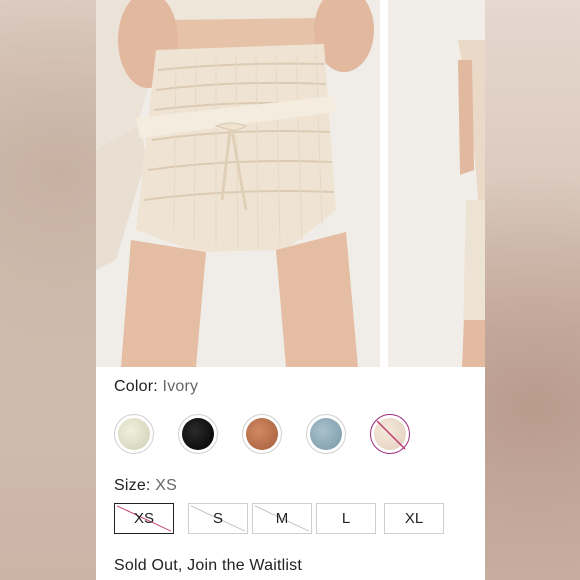 Image resolution: width=580 pixels, height=580 pixels. I want to click on size-button-xs: XS, so click(144, 518).